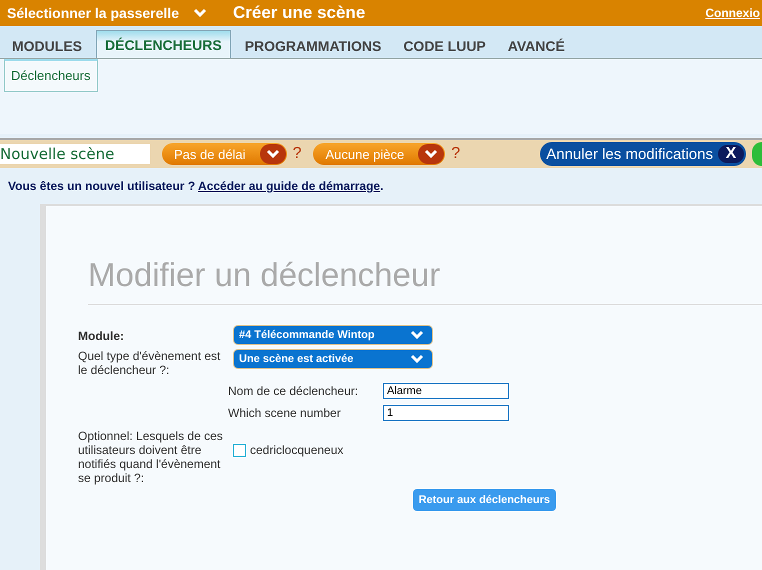 The width and height of the screenshot is (762, 570). I want to click on checkbox, so click(239, 450).